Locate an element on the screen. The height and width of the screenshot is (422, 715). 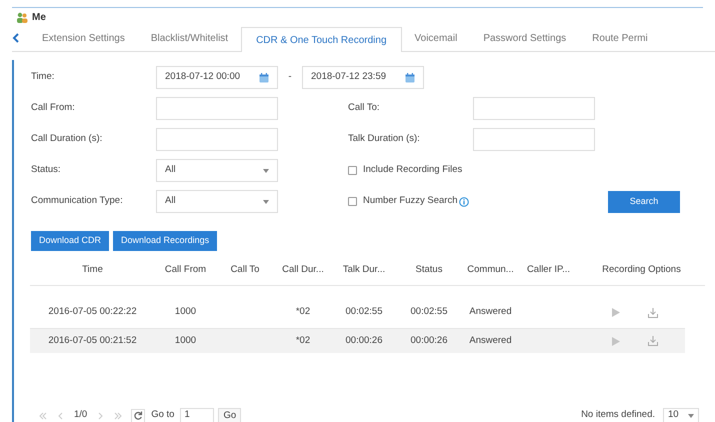
field-label: Call To: is located at coordinates (364, 108).